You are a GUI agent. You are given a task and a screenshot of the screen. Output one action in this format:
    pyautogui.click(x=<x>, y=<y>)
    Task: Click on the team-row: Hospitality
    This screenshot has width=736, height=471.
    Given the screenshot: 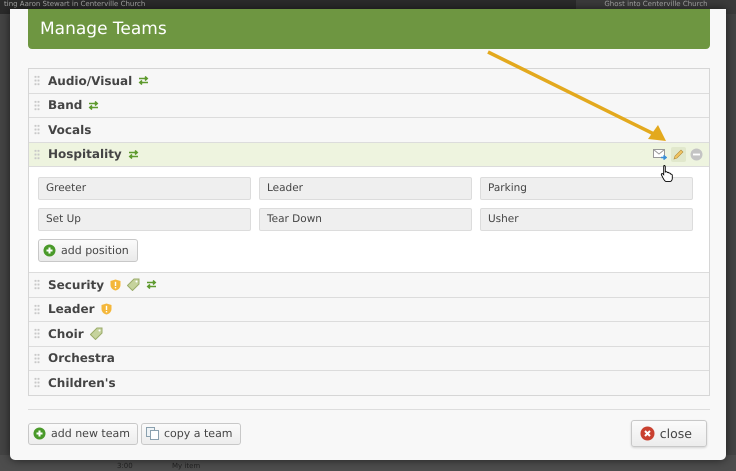 What is the action you would take?
    pyautogui.click(x=369, y=154)
    